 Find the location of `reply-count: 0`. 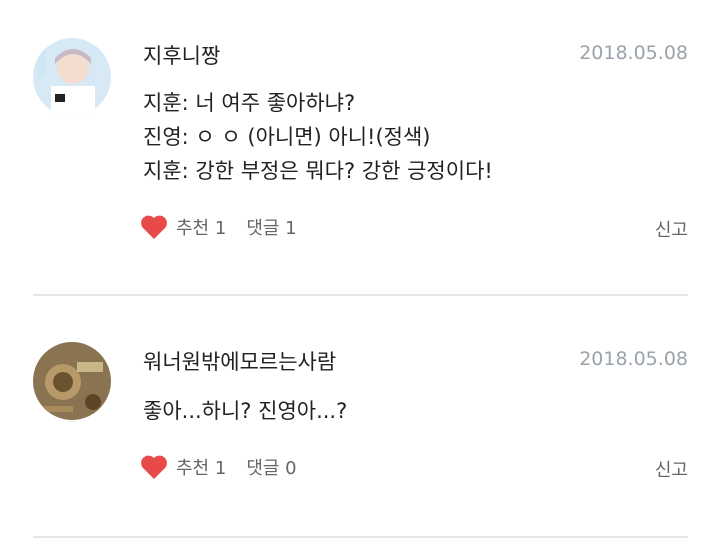

reply-count: 0 is located at coordinates (291, 468).